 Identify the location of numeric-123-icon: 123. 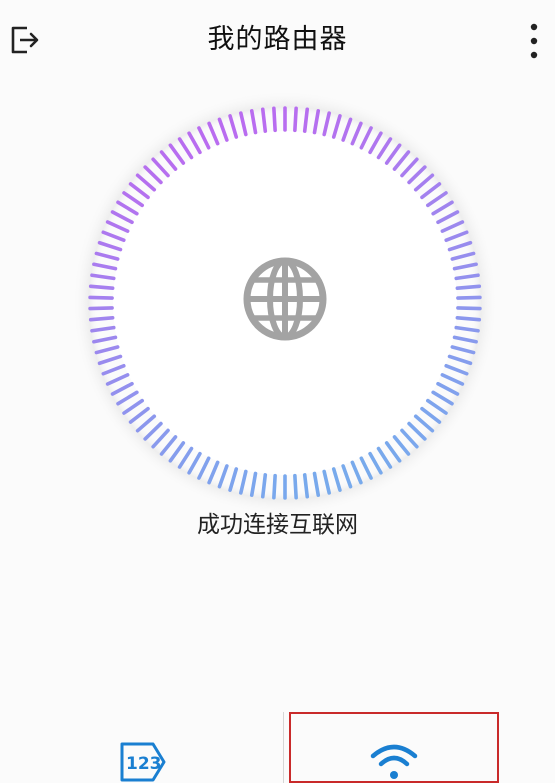
(143, 762).